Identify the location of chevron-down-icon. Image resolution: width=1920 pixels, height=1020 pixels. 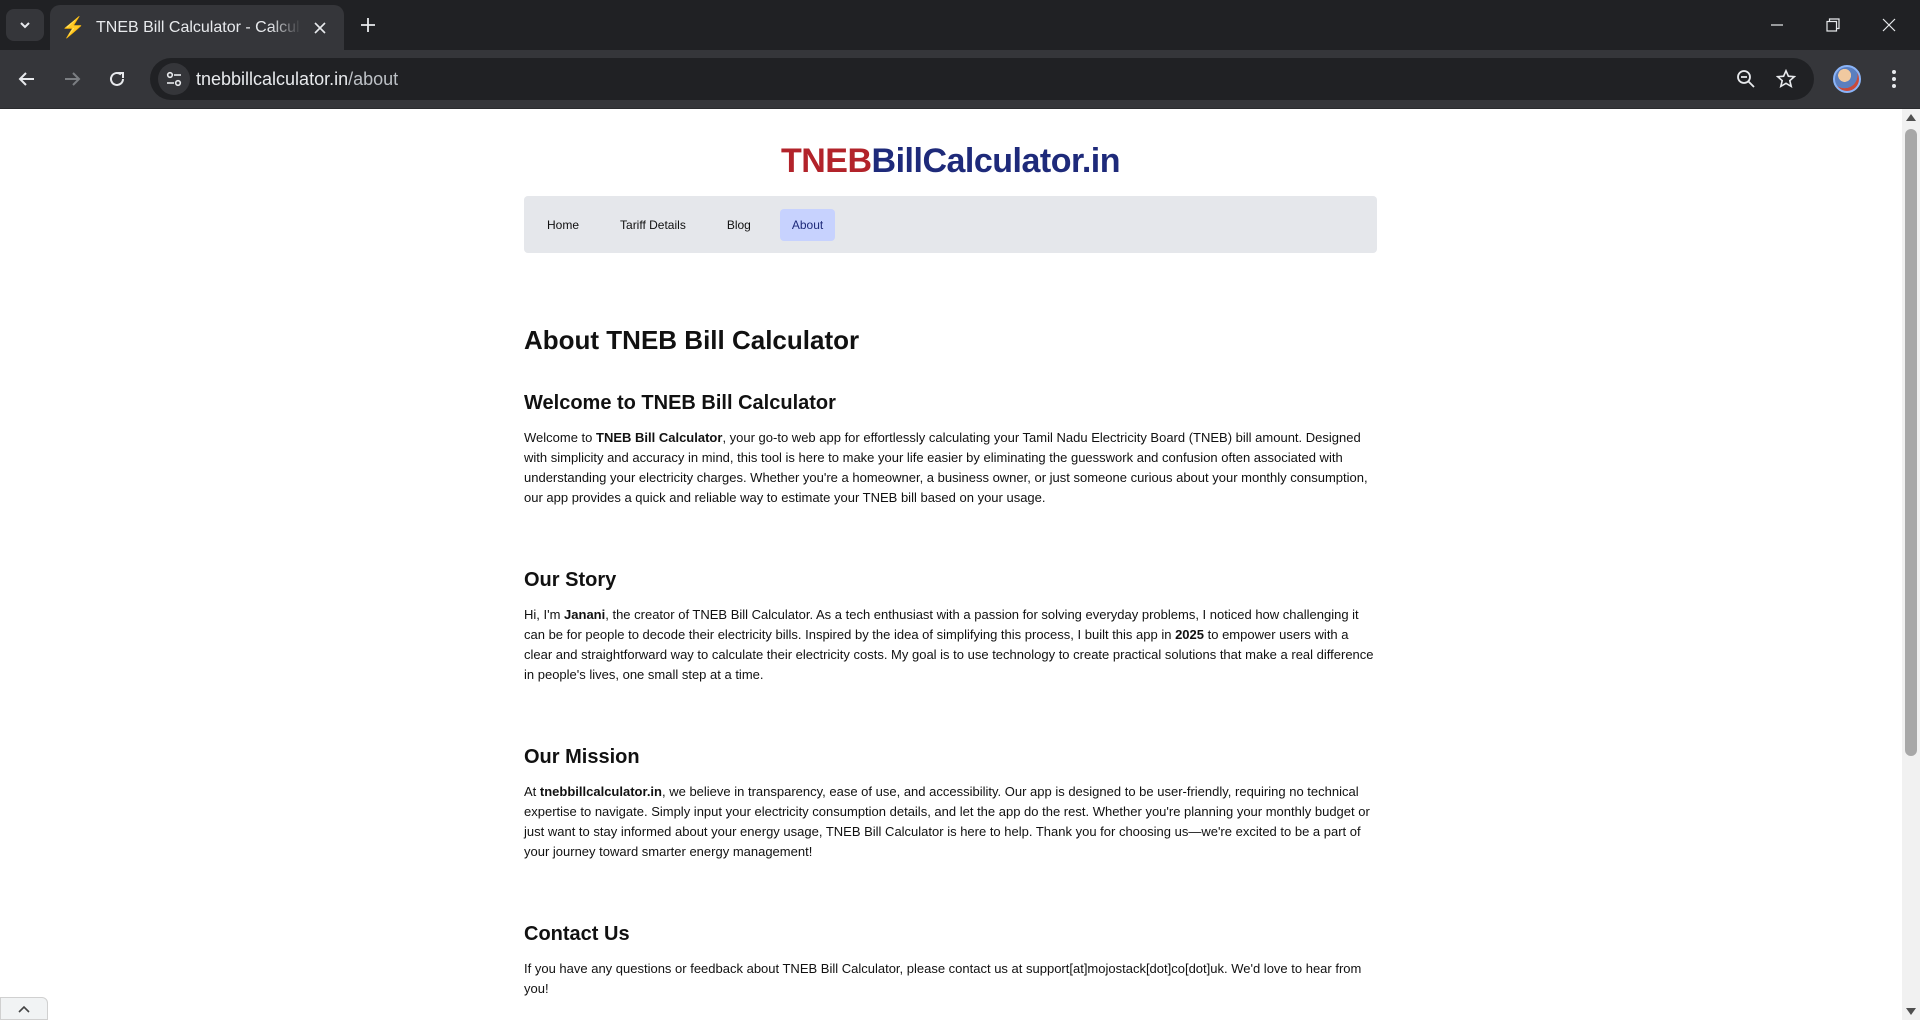
(25, 25).